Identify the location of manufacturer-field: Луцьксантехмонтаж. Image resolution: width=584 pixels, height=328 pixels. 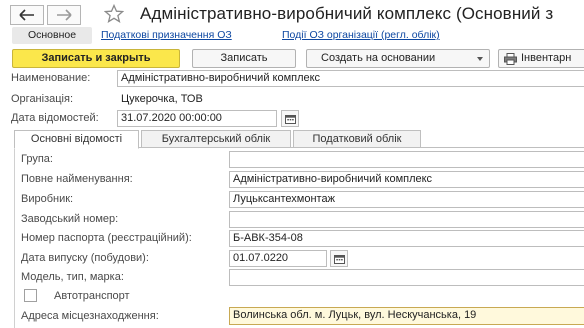
(406, 199).